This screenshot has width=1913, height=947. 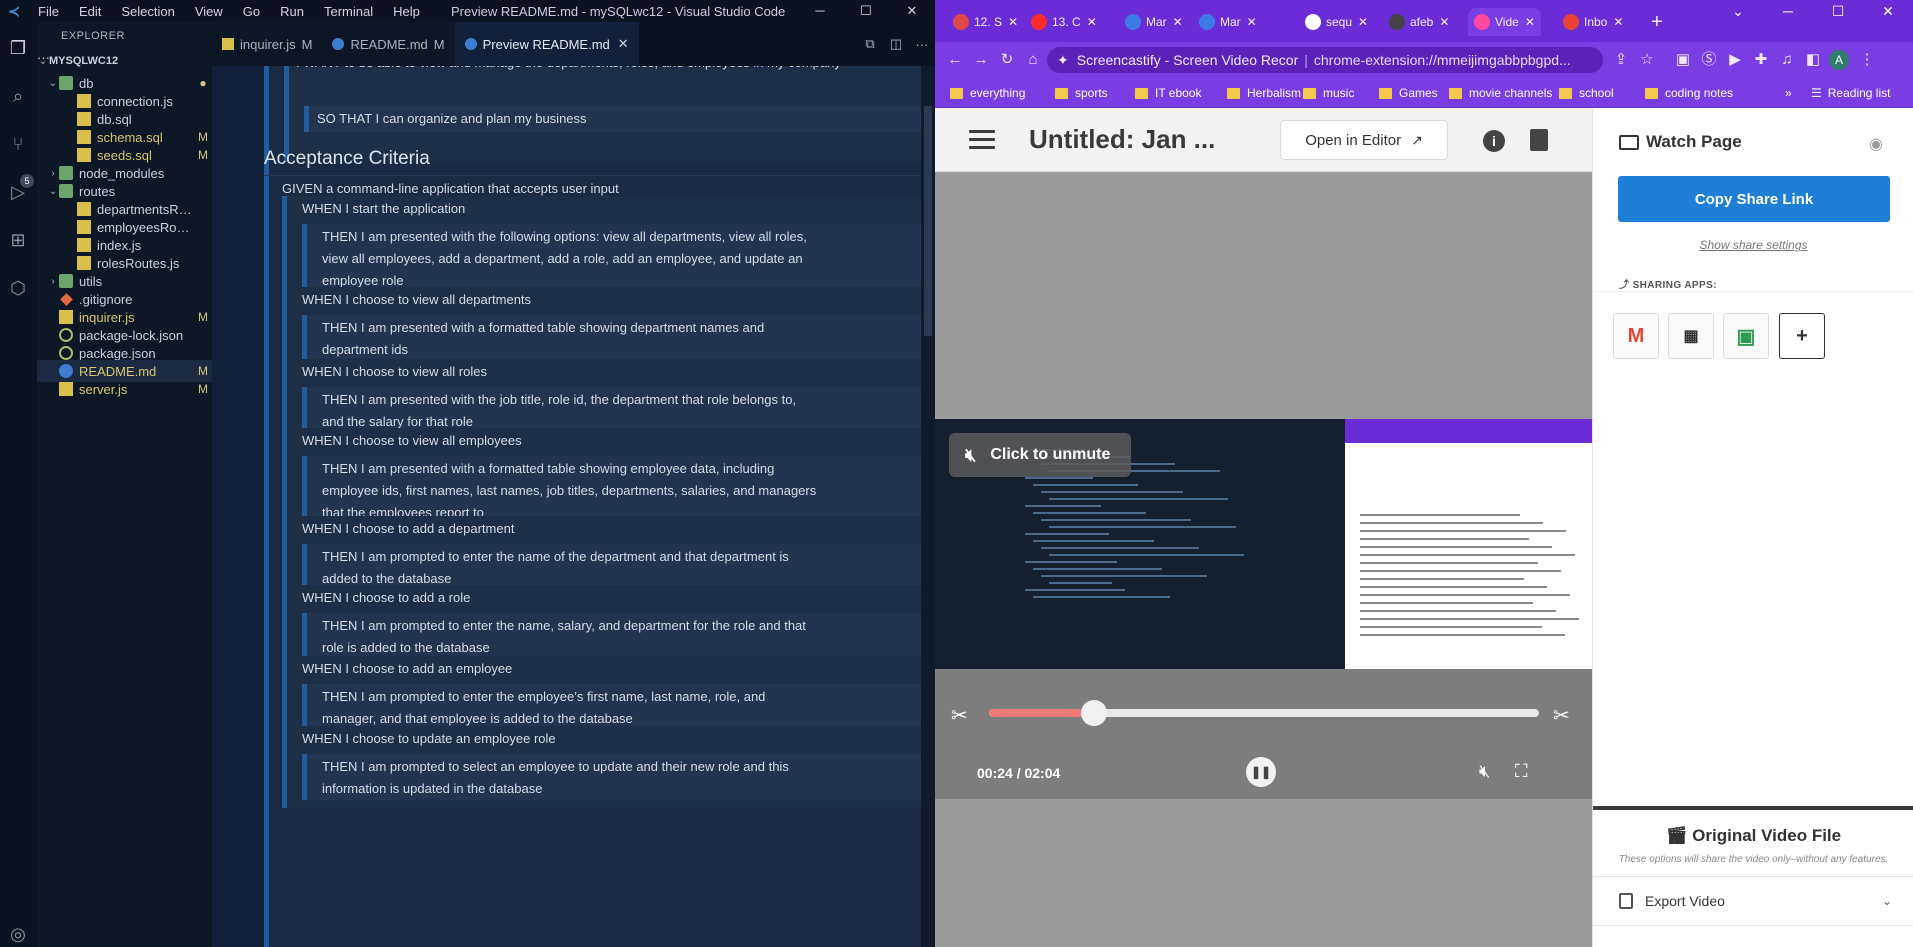 What do you see at coordinates (955, 60) in the screenshot?
I see `back-icon: ←` at bounding box center [955, 60].